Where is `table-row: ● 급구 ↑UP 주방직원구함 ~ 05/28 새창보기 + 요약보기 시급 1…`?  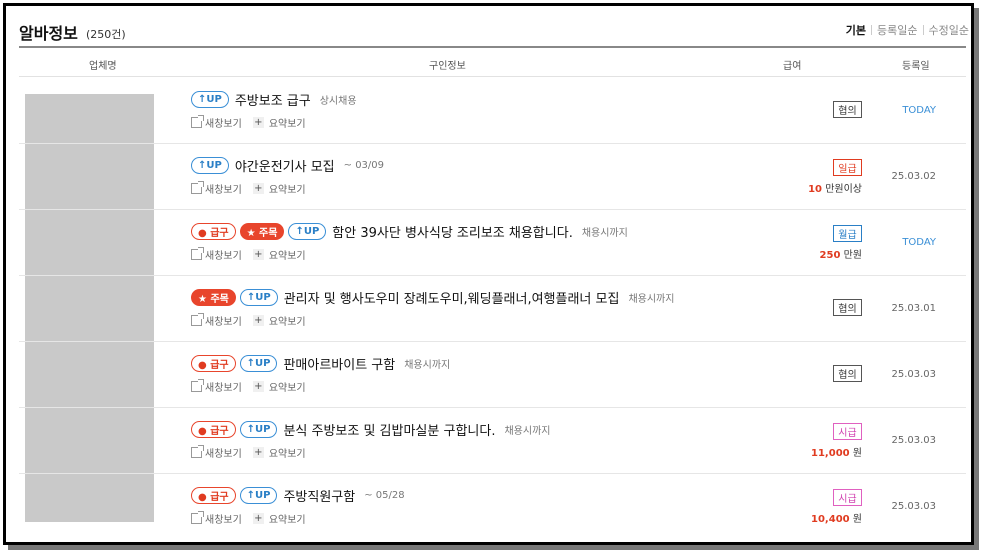
table-row: ● 급구 ↑UP 주방직원구함 ~ 05/28 새창보기 + 요약보기 시급 1… is located at coordinates (492, 507).